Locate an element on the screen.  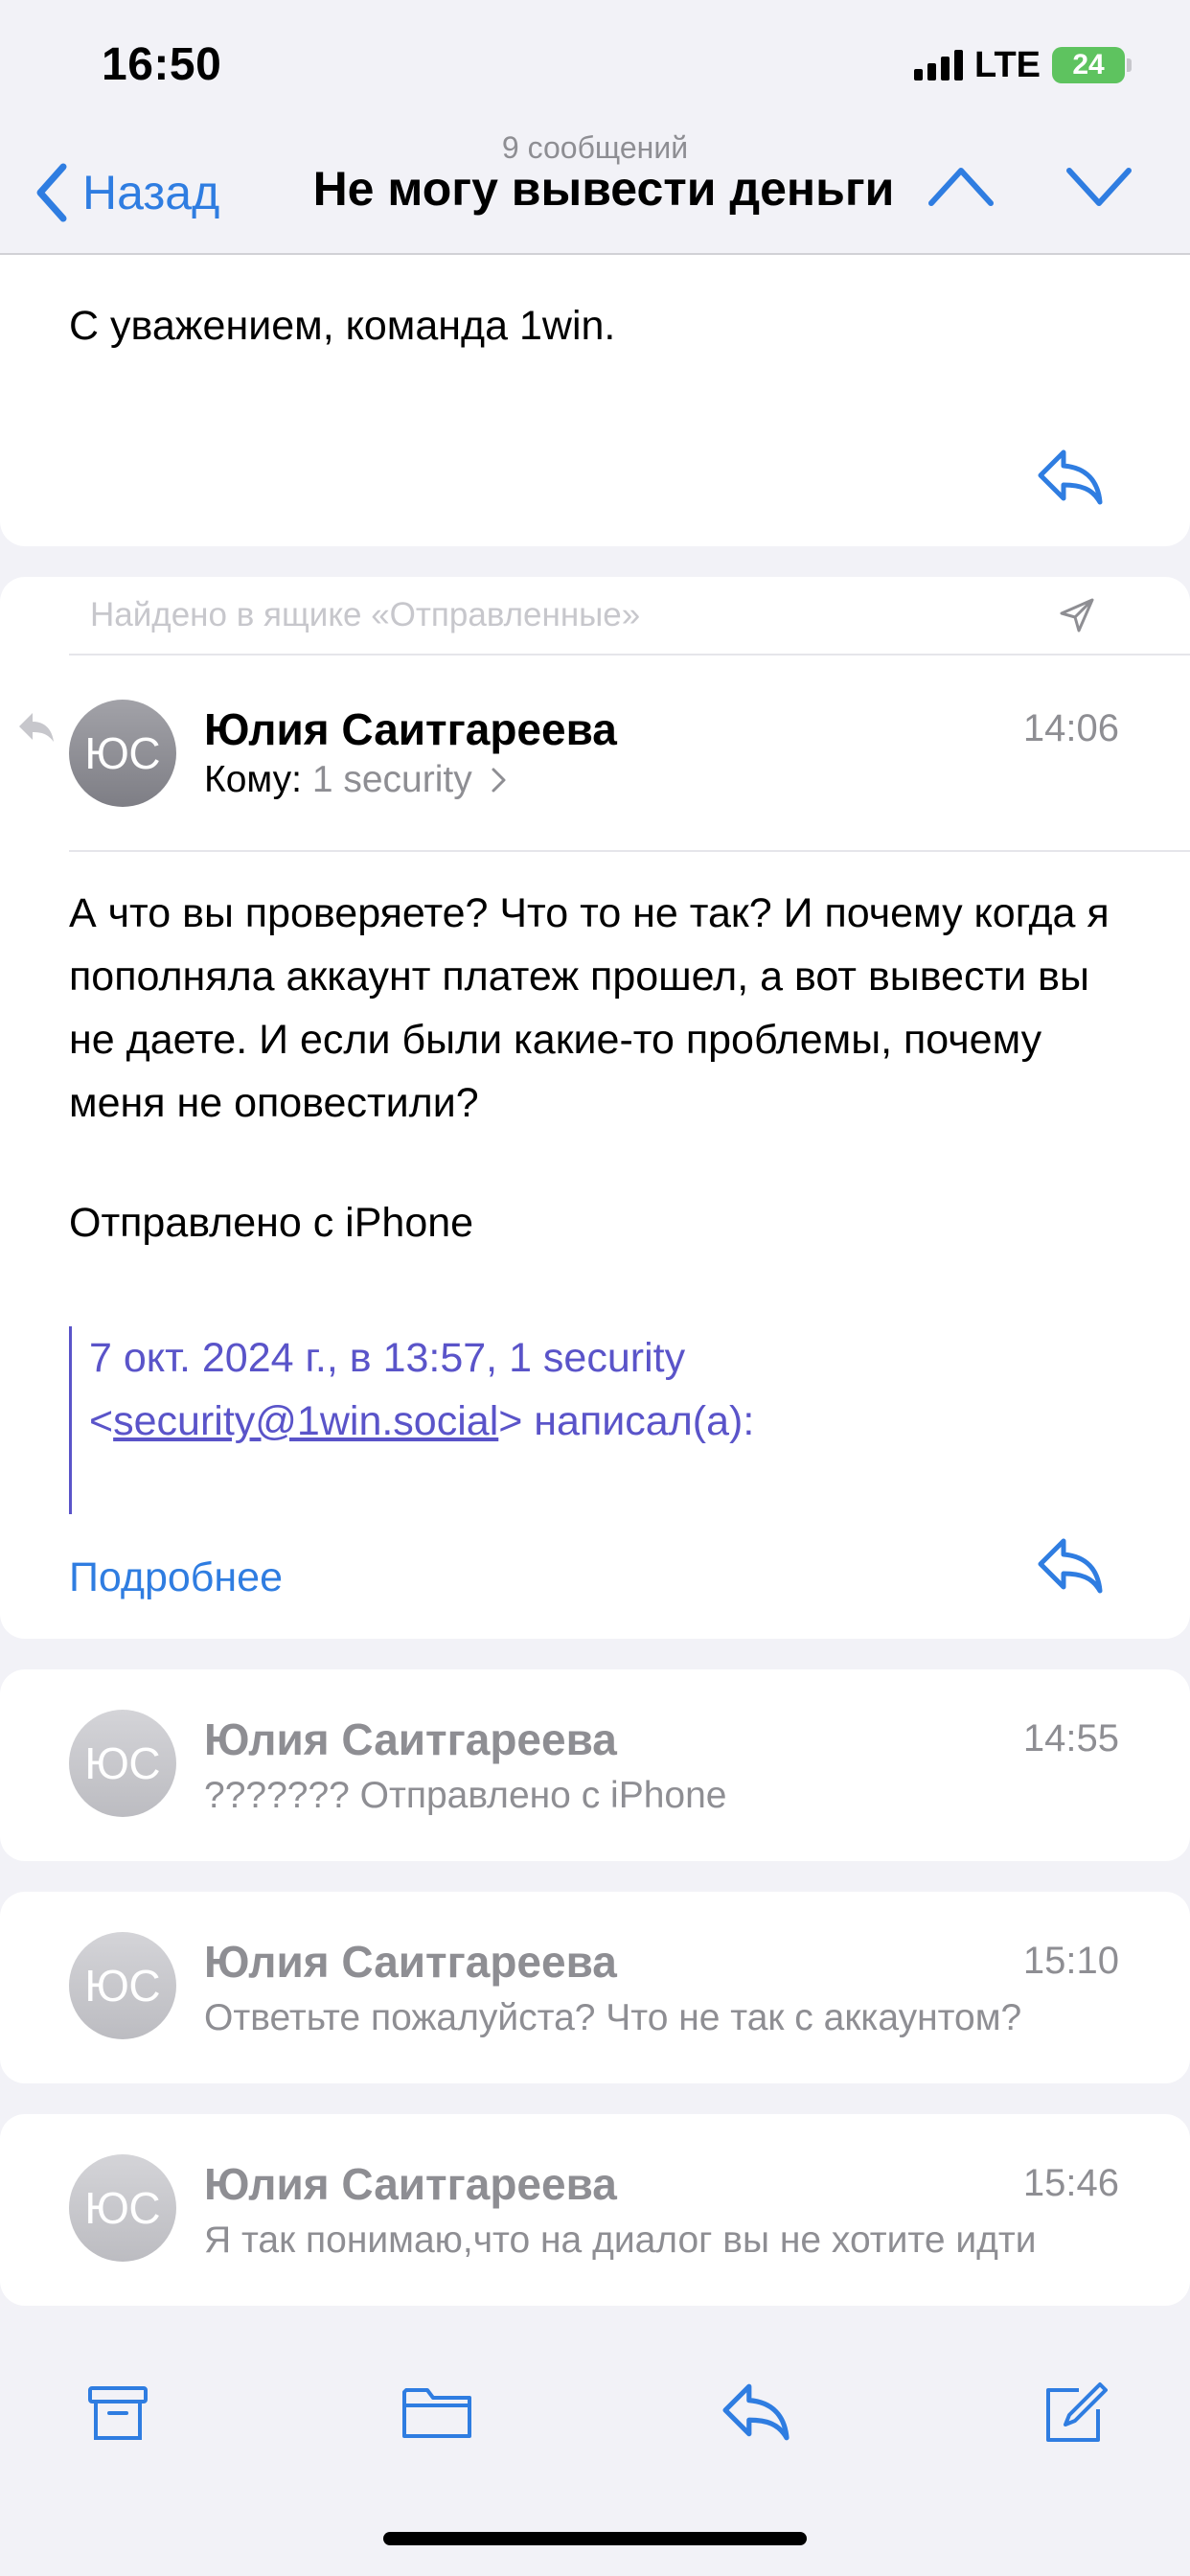
battery-level: 24 is located at coordinates (1089, 64).